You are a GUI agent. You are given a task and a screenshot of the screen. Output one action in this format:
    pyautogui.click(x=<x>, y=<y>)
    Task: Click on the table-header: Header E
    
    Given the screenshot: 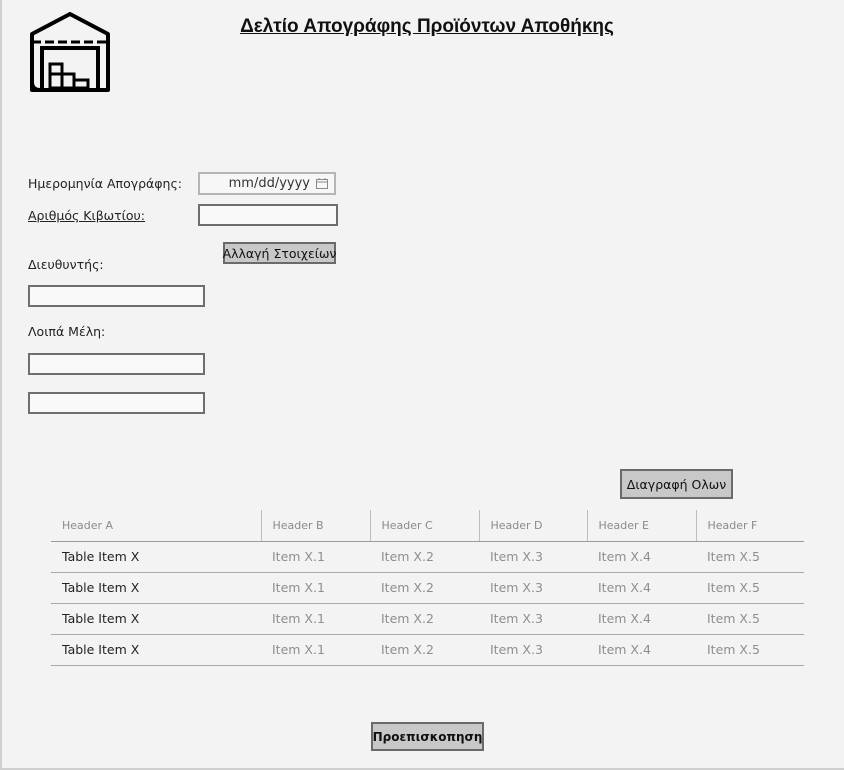 What is the action you would take?
    pyautogui.click(x=641, y=526)
    